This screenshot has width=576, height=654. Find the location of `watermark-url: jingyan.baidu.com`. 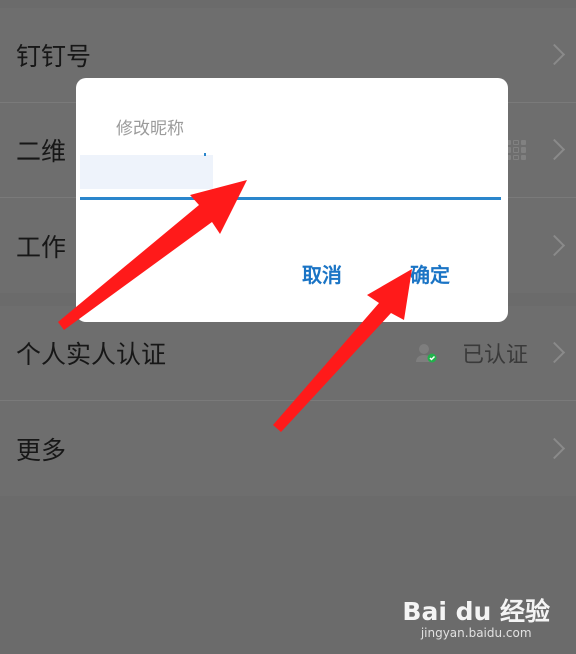

watermark-url: jingyan.baidu.com is located at coordinates (476, 633).